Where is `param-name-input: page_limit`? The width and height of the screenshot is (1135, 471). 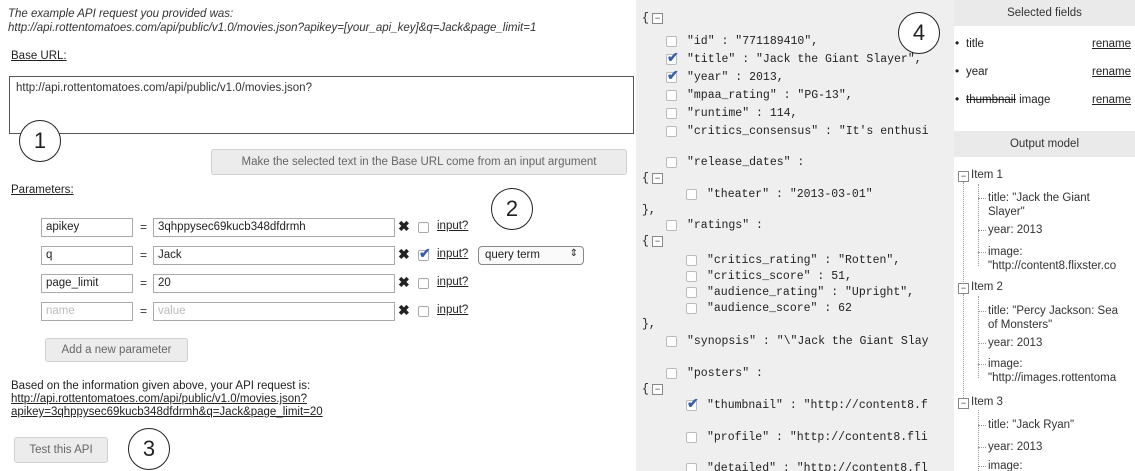 param-name-input: page_limit is located at coordinates (87, 283).